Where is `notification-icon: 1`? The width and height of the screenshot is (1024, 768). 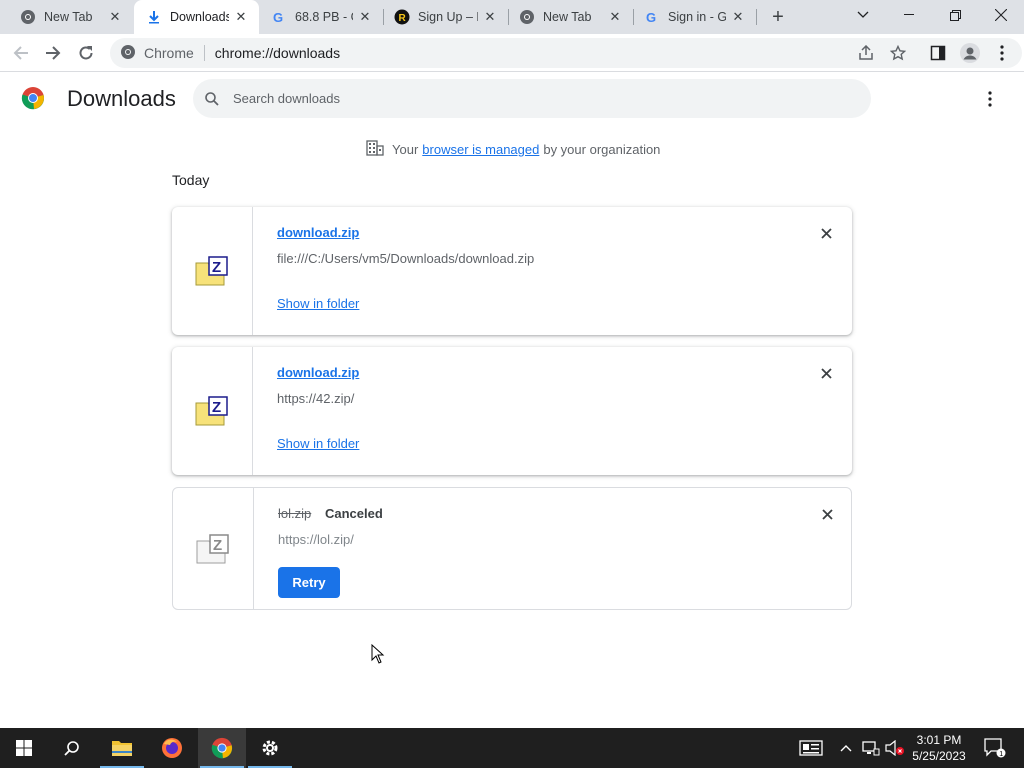 notification-icon: 1 is located at coordinates (995, 748).